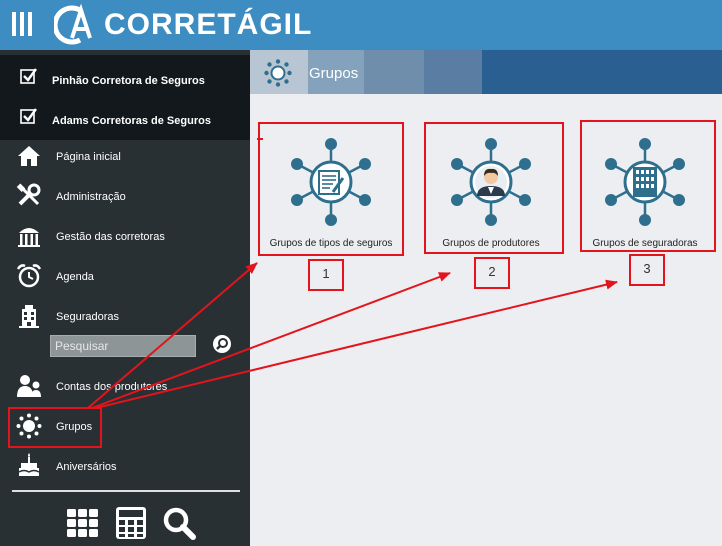 Image resolution: width=722 pixels, height=546 pixels. What do you see at coordinates (647, 270) in the screenshot?
I see `annotation-number-3: 3` at bounding box center [647, 270].